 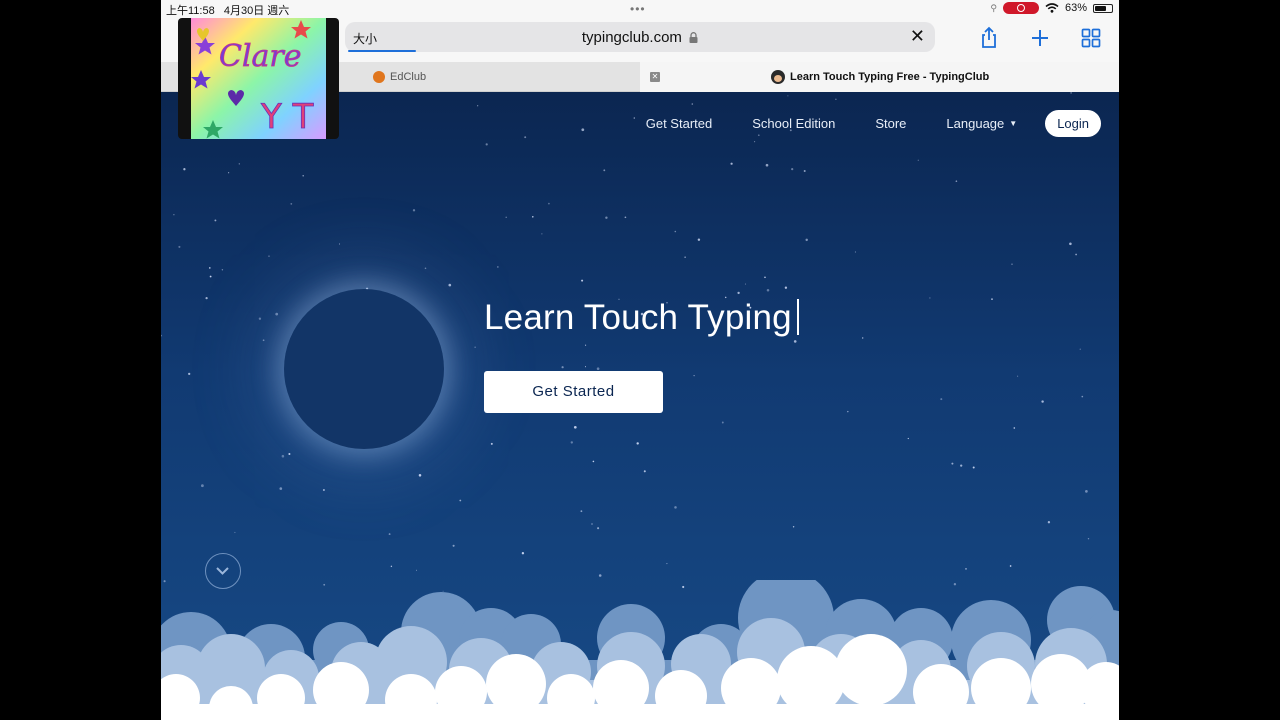 I want to click on orientation-lock-icon: ⚲, so click(x=993, y=7).